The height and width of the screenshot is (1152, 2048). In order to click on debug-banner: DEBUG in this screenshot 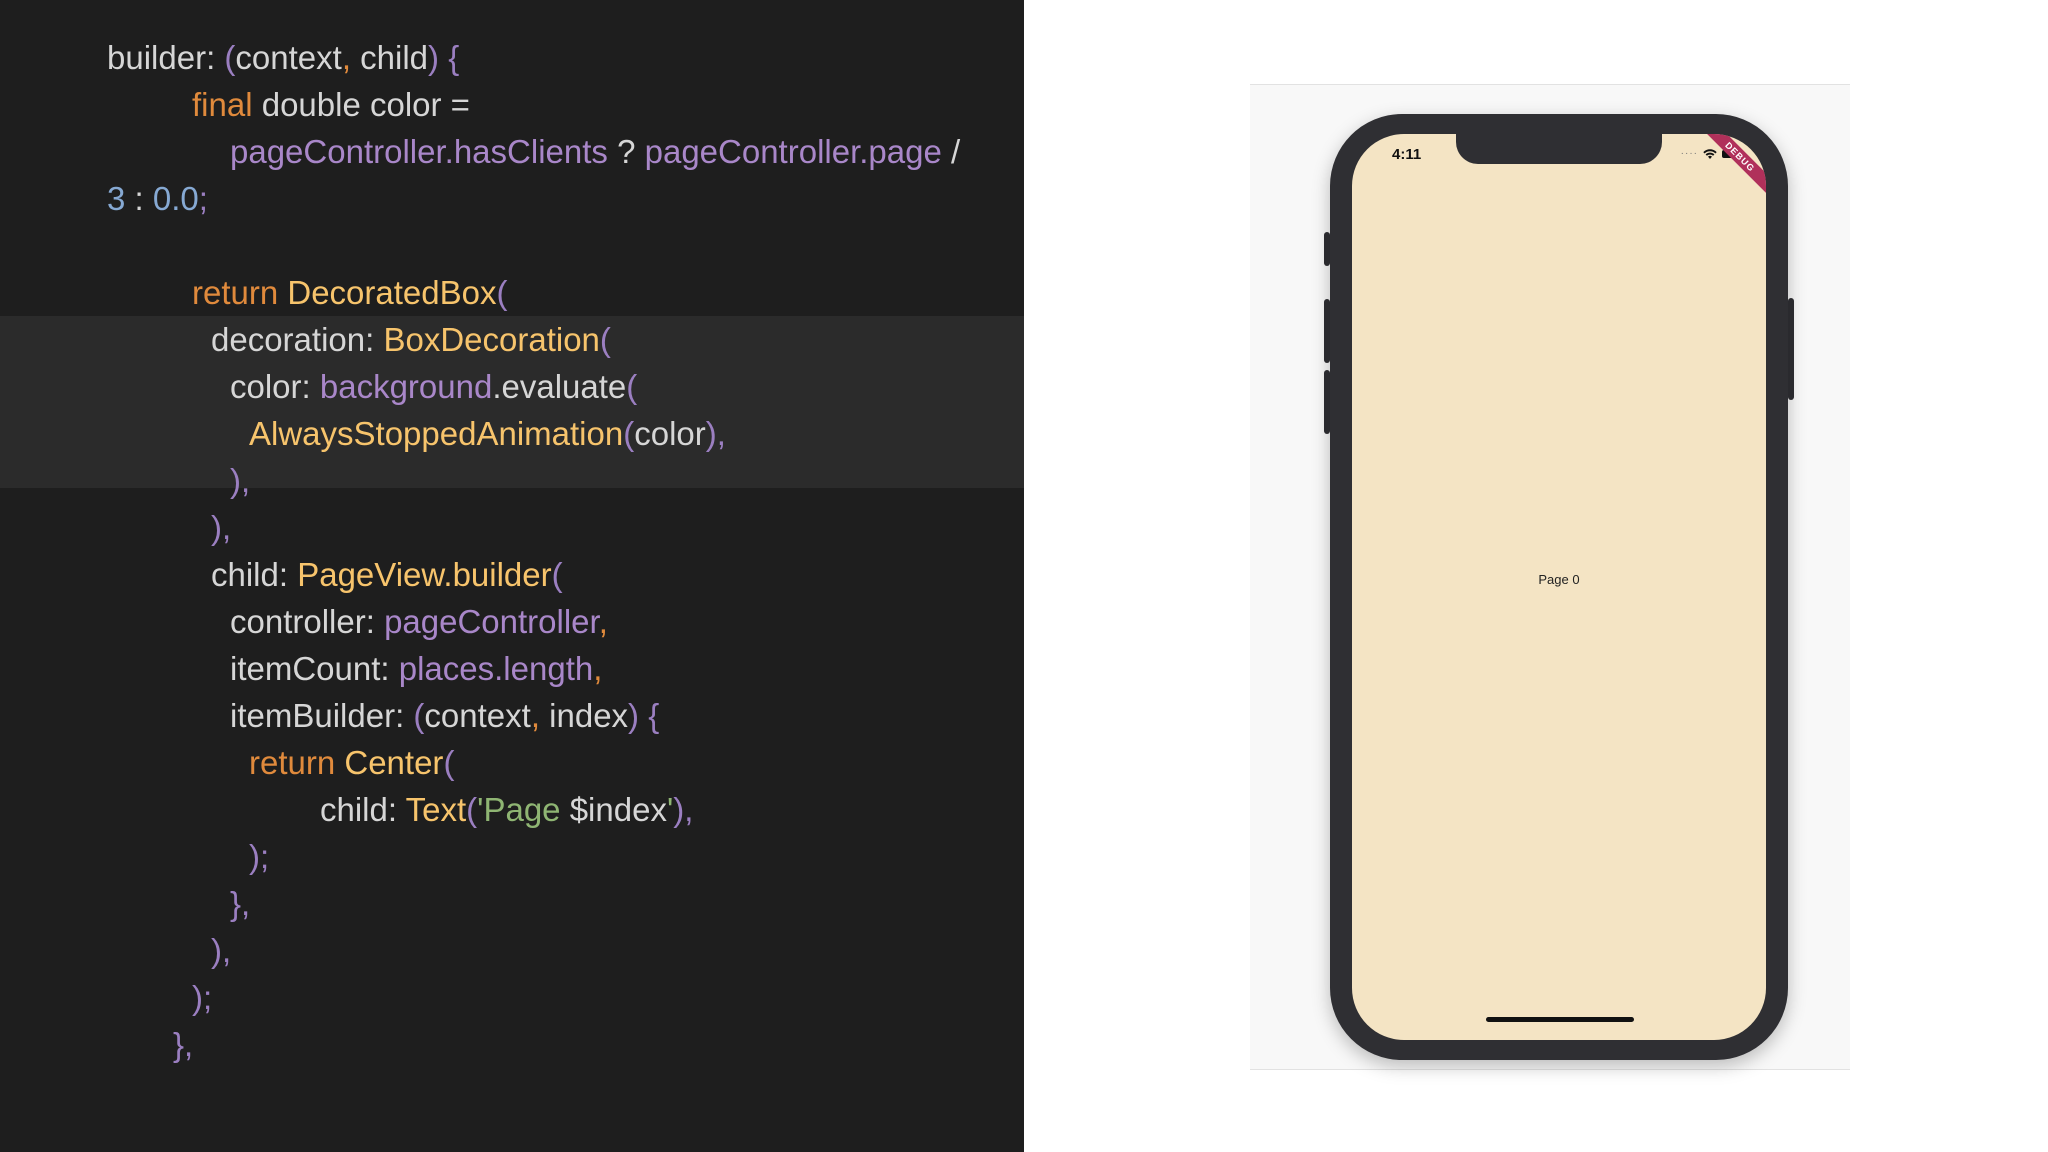, I will do `click(1729, 169)`.